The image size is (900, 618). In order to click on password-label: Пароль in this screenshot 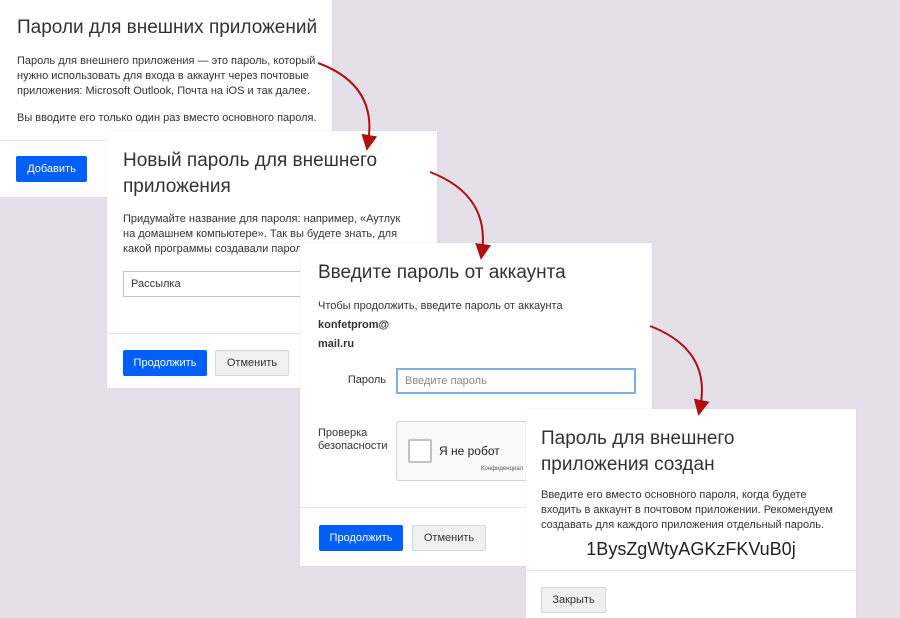, I will do `click(366, 380)`.